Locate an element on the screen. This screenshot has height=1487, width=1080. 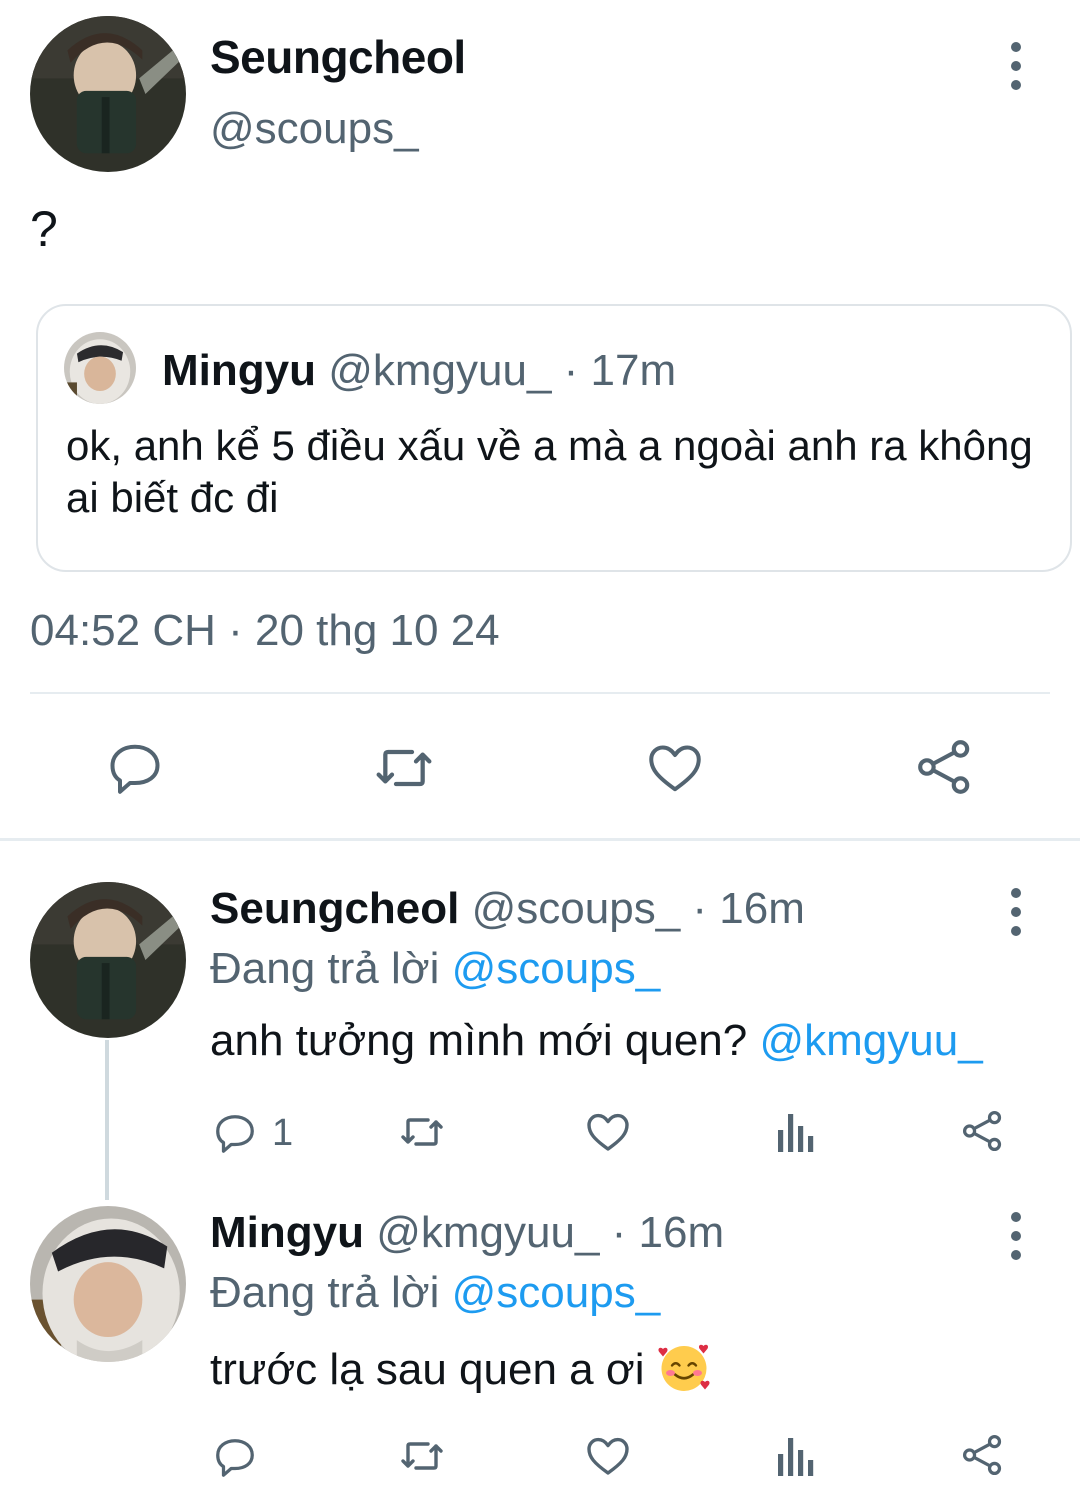
tweet-timestamp: 04:52 CH · 20 thg 10 24 is located at coordinates (265, 631).